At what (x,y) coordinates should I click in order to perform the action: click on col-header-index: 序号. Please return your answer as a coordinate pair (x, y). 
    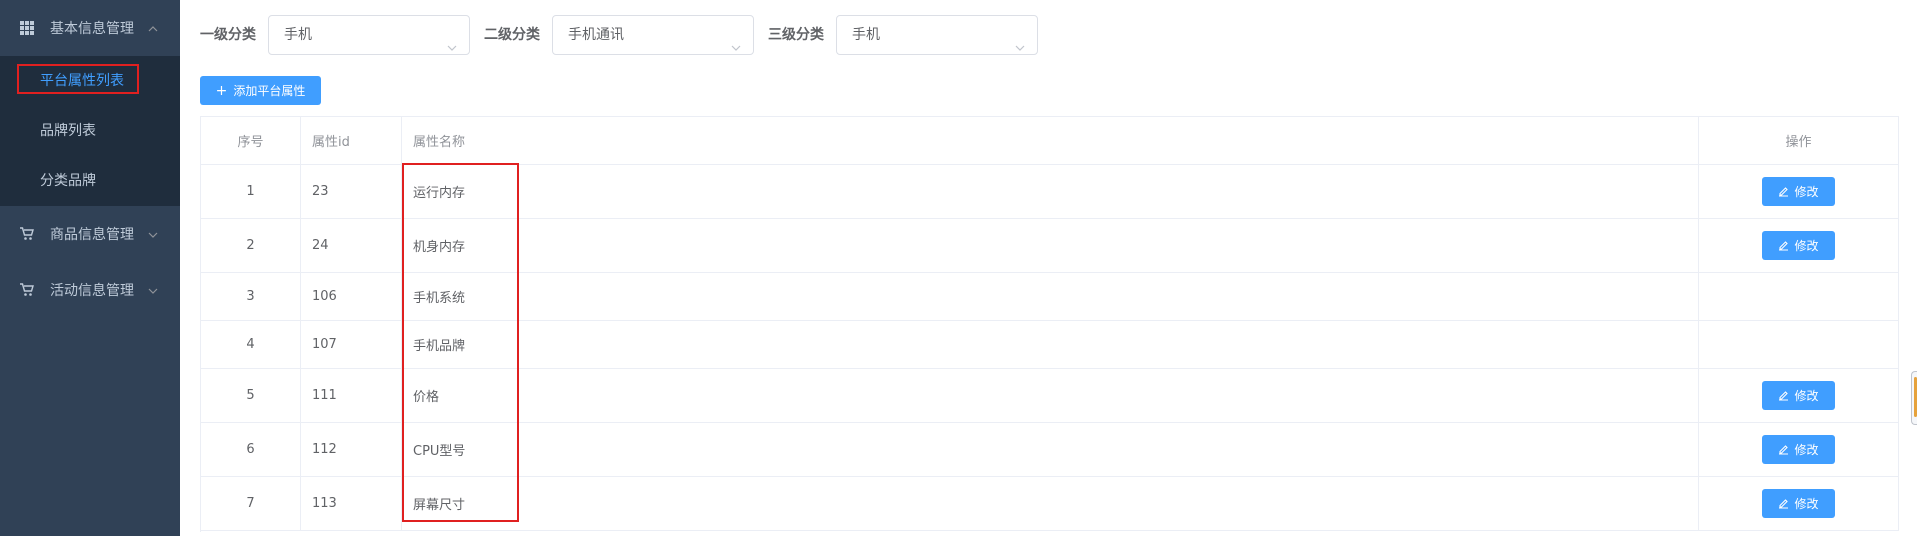
    Looking at the image, I should click on (251, 140).